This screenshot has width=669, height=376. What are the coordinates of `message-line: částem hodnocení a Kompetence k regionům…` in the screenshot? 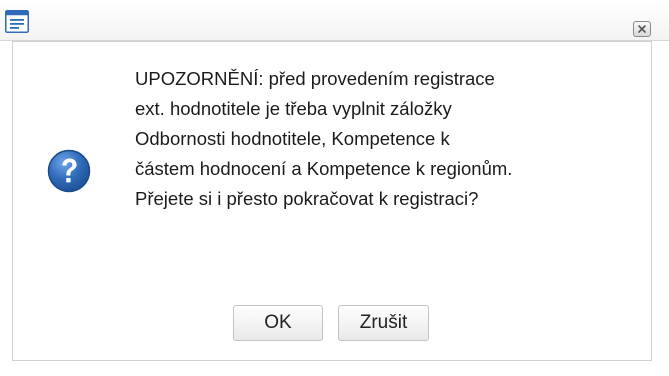 It's located at (324, 168).